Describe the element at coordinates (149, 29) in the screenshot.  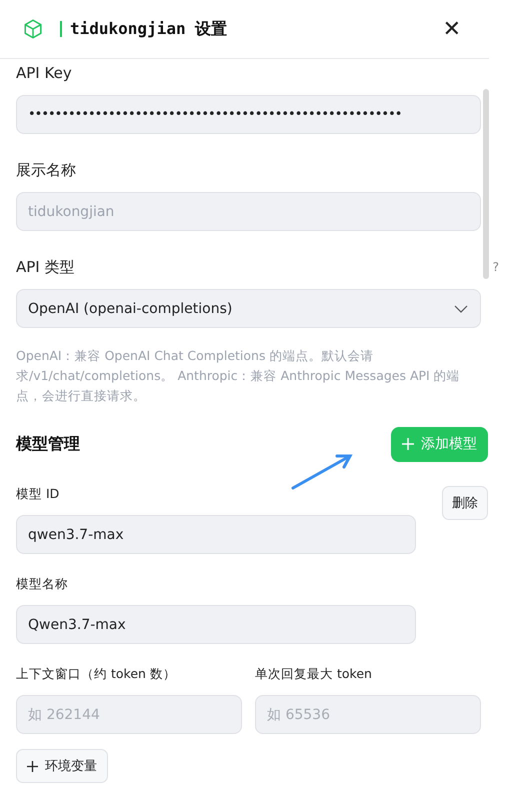
I see `dialog-title: tidukongjian 设置` at that location.